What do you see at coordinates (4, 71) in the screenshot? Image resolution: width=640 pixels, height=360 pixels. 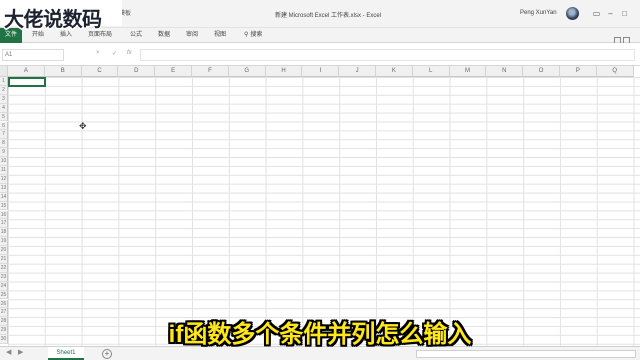 I see `select-all-corner` at bounding box center [4, 71].